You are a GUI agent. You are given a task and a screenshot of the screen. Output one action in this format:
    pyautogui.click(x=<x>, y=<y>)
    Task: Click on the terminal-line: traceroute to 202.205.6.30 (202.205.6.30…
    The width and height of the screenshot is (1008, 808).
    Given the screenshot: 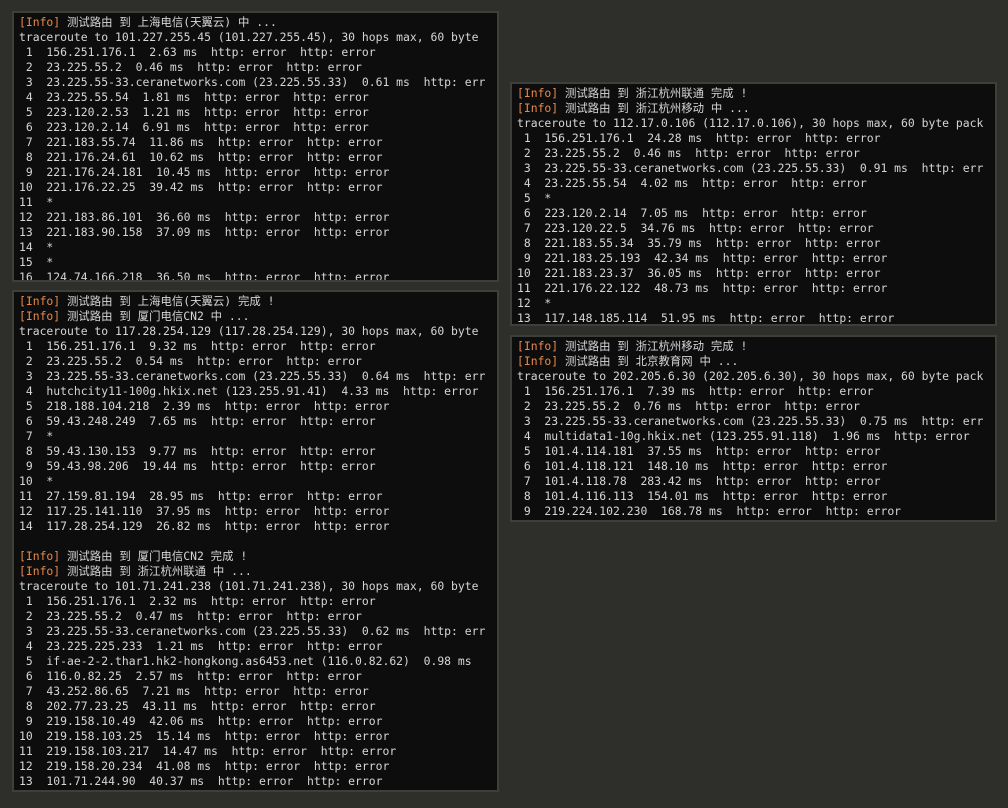 What is the action you would take?
    pyautogui.click(x=756, y=376)
    